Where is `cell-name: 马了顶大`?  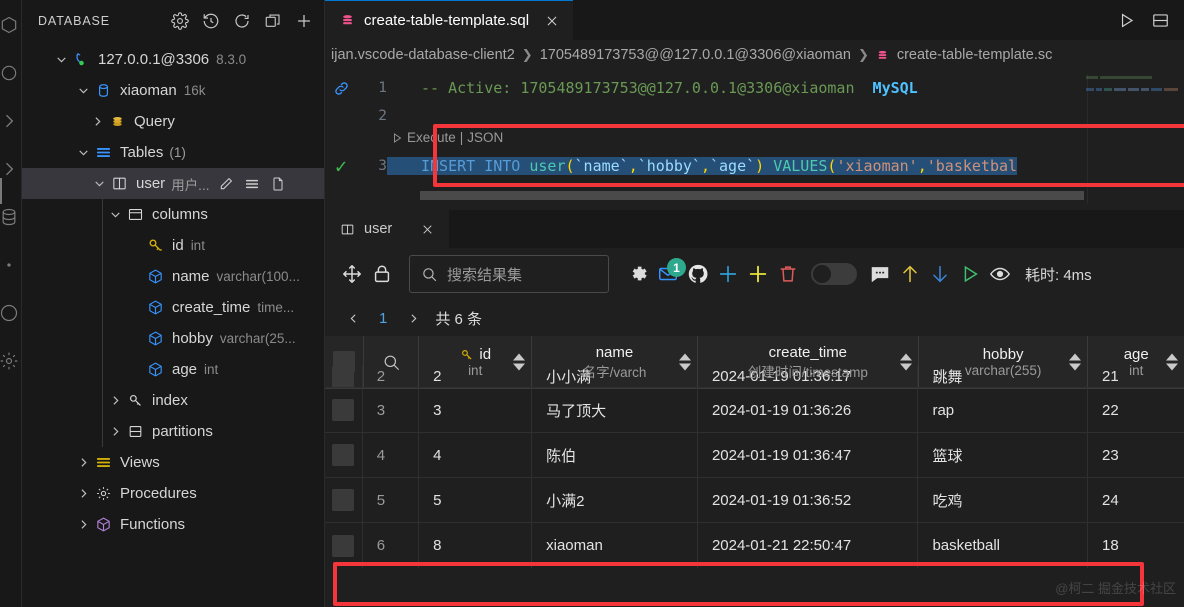
cell-name: 马了顶大 is located at coordinates (615, 410).